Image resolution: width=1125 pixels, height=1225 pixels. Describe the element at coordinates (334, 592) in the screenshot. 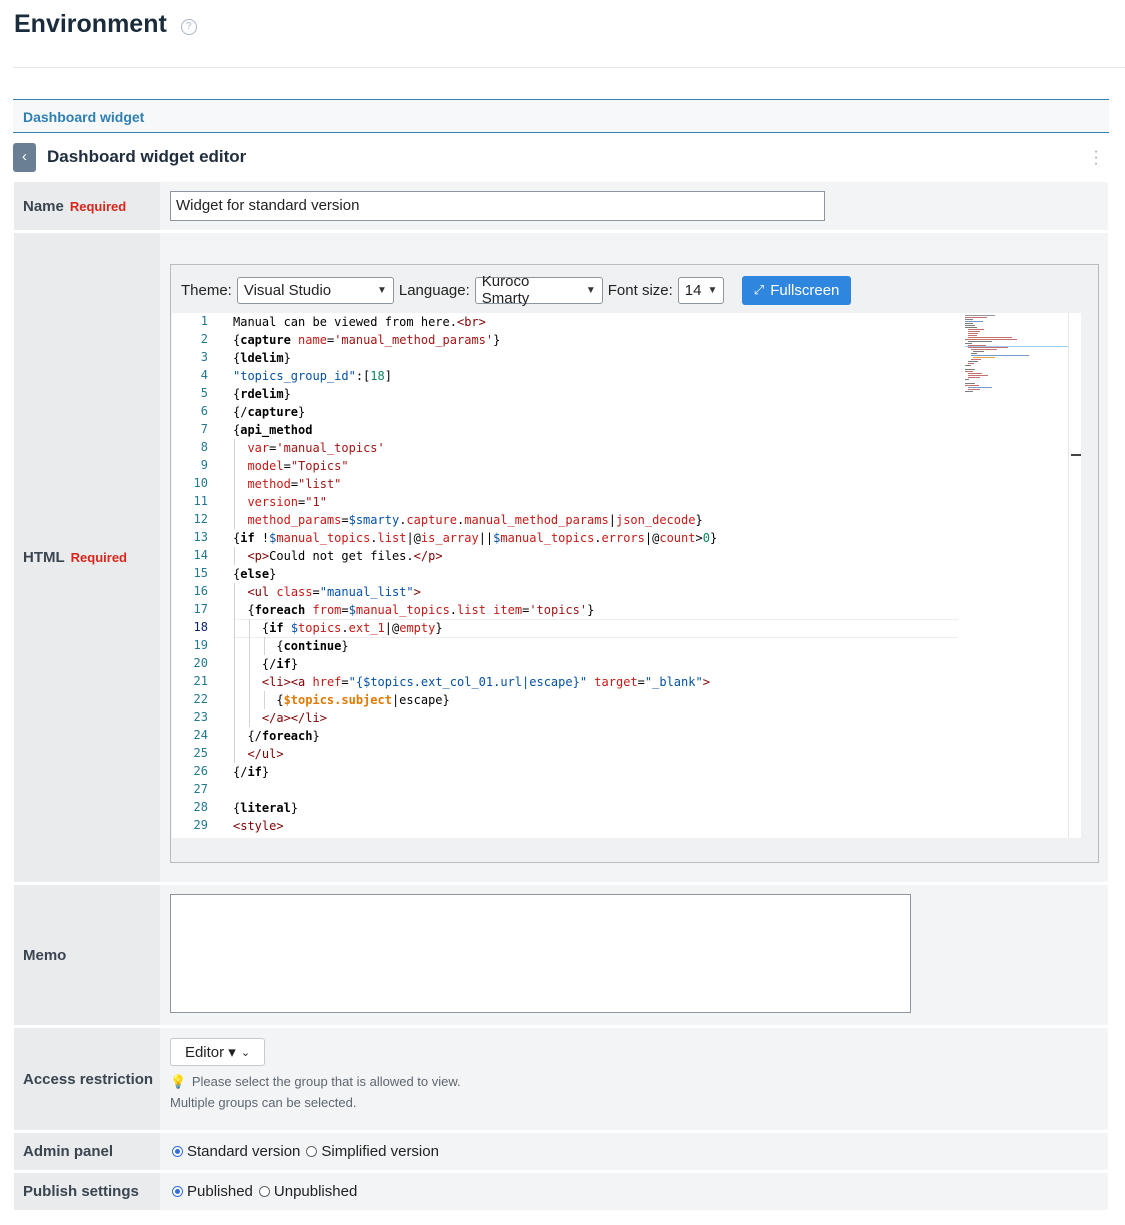

I see `code-line: <ul class="manual_list">` at that location.